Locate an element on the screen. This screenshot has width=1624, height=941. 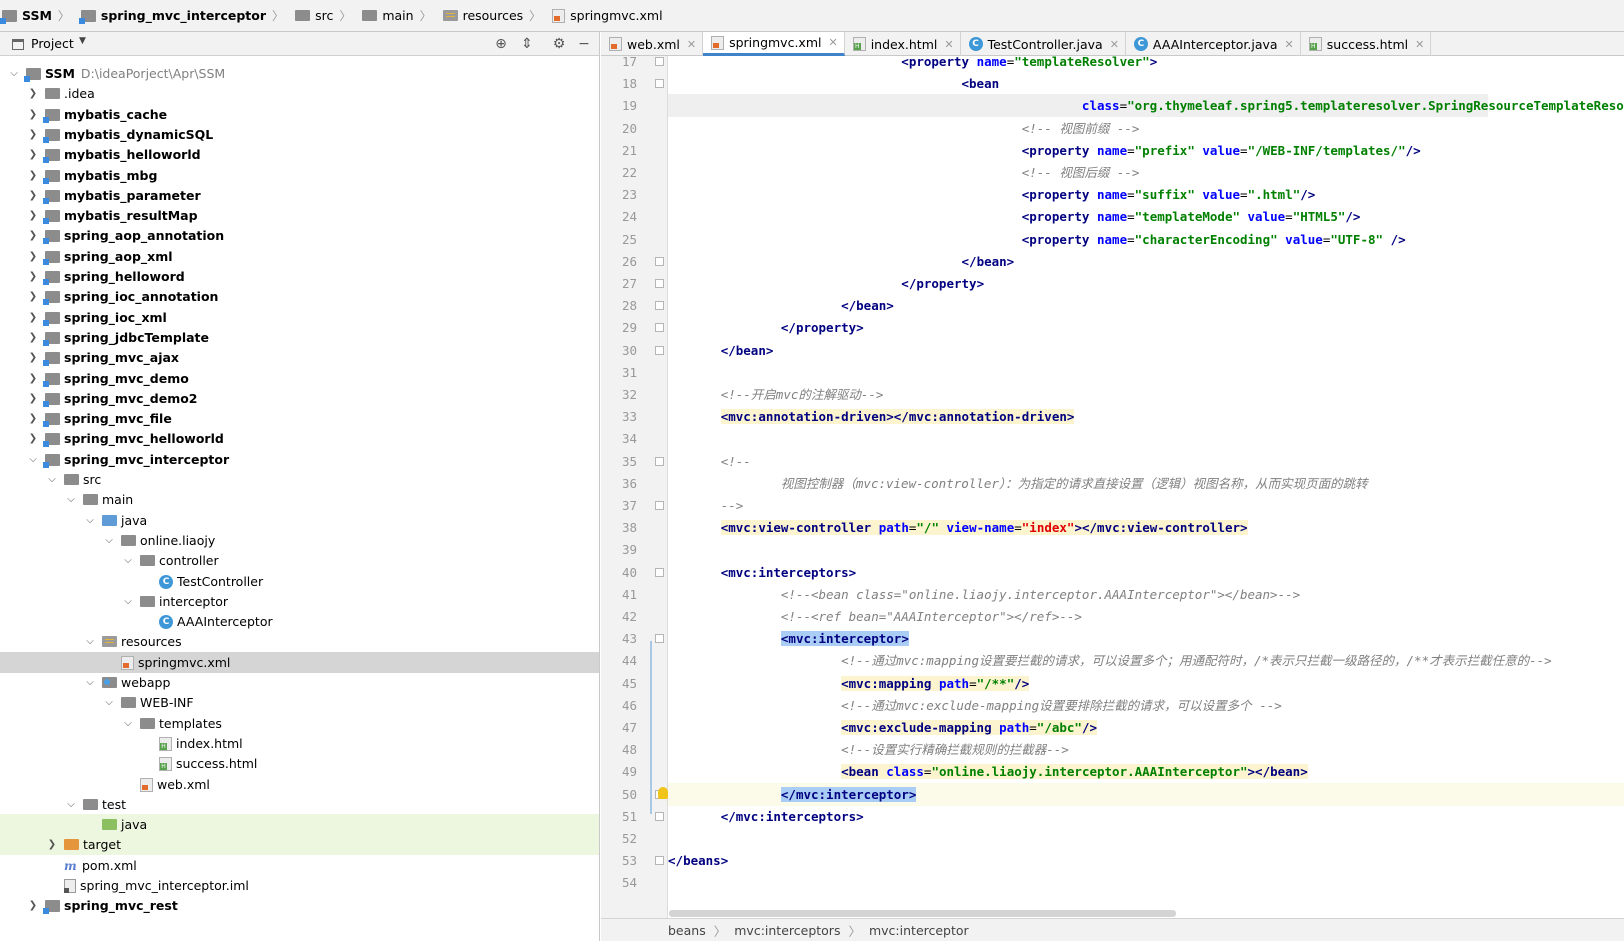
file-index-html: index.html is located at coordinates (299, 743).